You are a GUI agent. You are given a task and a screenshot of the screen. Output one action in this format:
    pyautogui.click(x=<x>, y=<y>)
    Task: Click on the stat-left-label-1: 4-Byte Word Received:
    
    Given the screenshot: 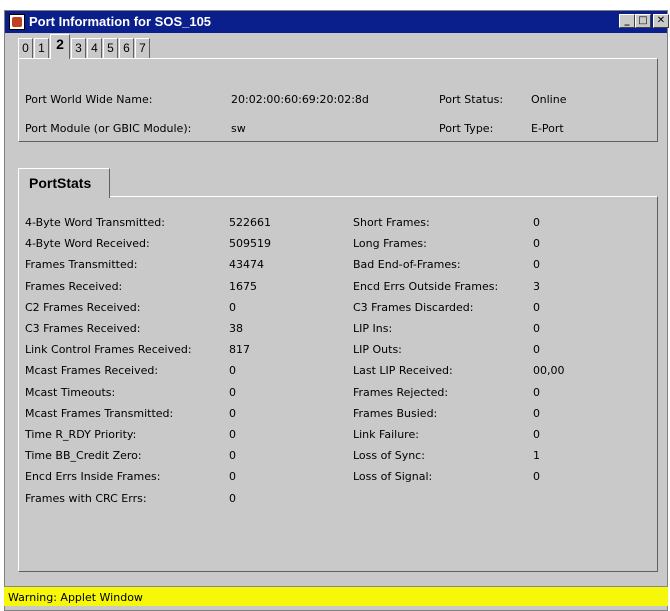 What is the action you would take?
    pyautogui.click(x=87, y=244)
    